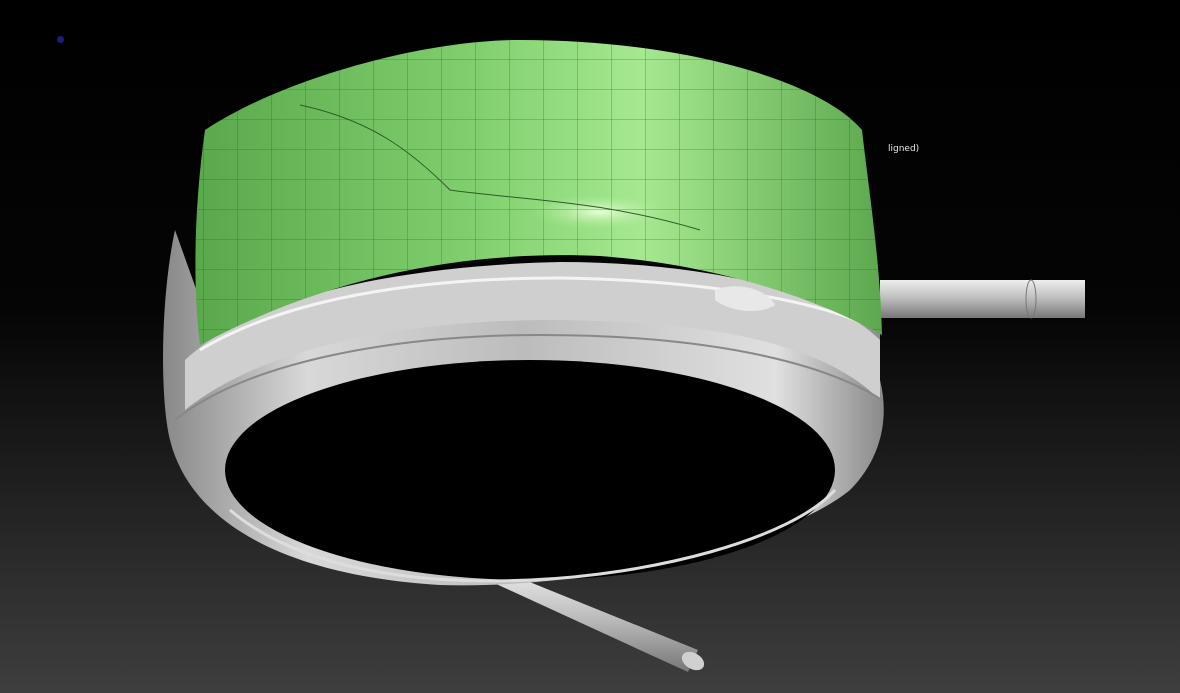  I want to click on viewport-status-text: ligned), so click(904, 149).